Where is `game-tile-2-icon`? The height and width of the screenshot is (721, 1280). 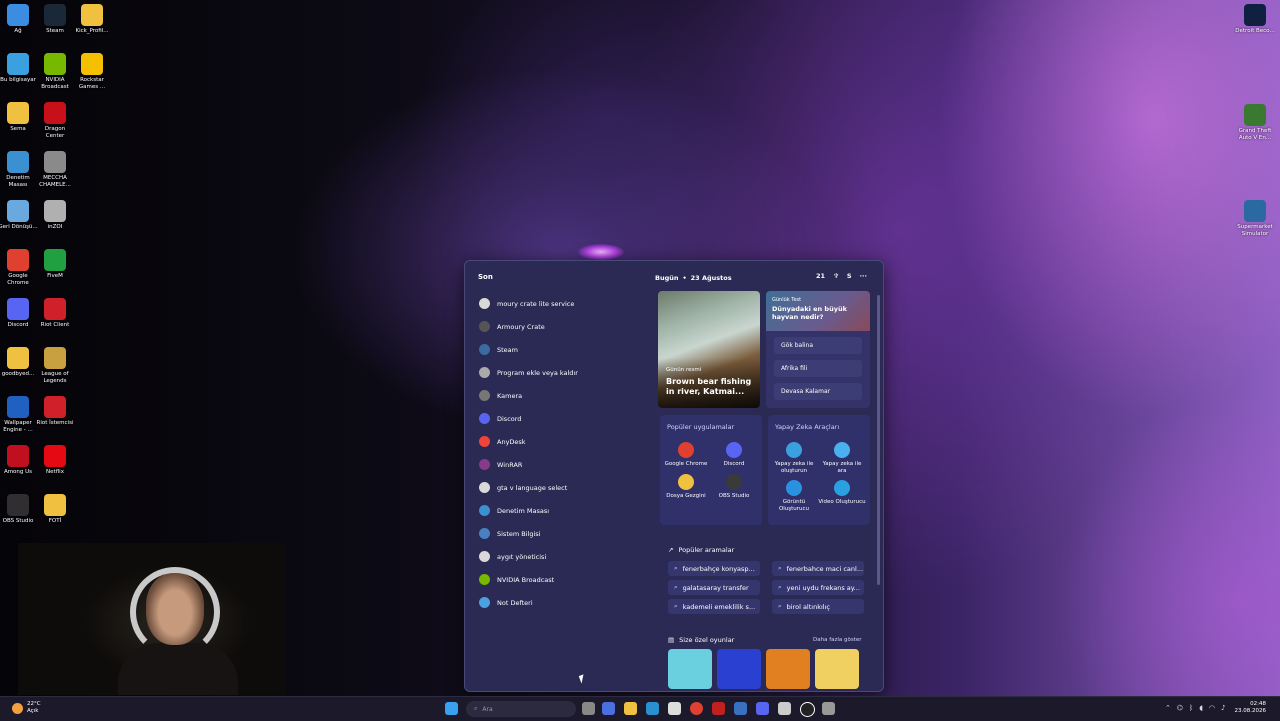
game-tile-2-icon is located at coordinates (739, 669).